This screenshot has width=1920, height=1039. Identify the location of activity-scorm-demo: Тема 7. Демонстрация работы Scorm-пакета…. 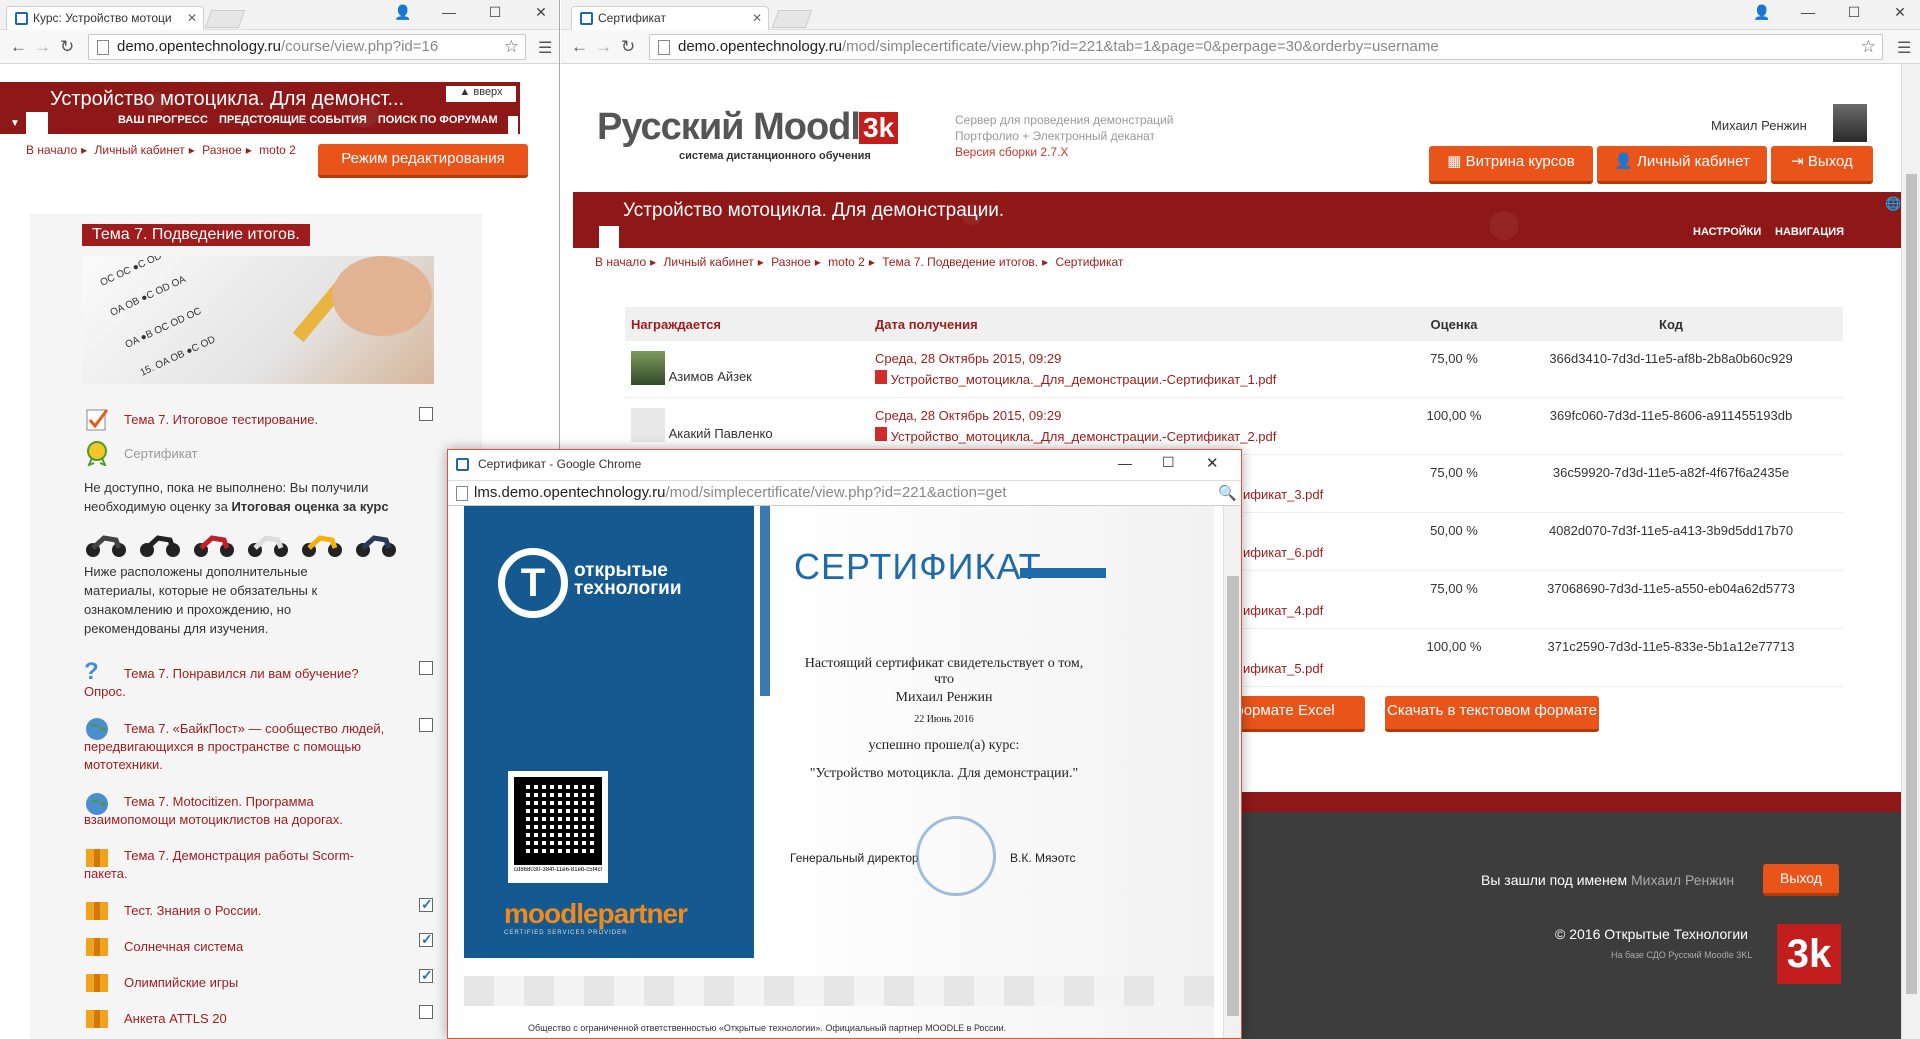
(234, 865).